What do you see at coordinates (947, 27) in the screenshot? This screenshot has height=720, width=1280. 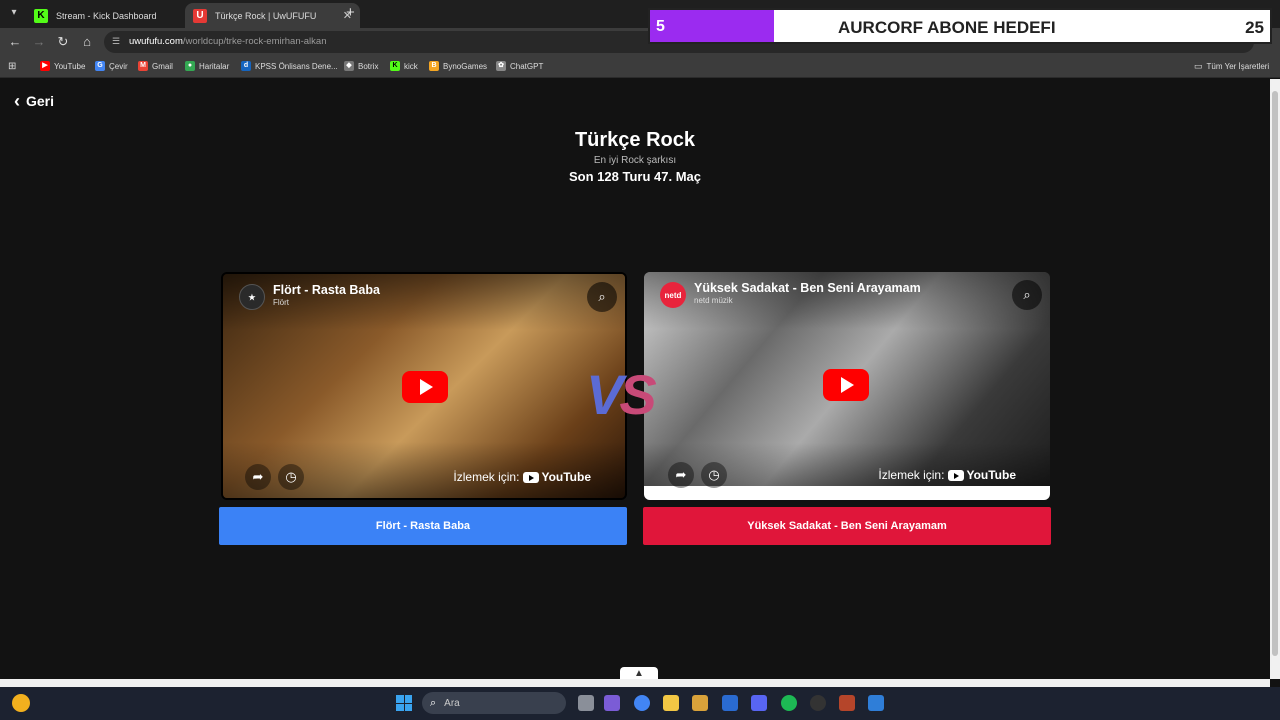 I see `goal-title: AURCORF ABONE HEDEFI` at bounding box center [947, 27].